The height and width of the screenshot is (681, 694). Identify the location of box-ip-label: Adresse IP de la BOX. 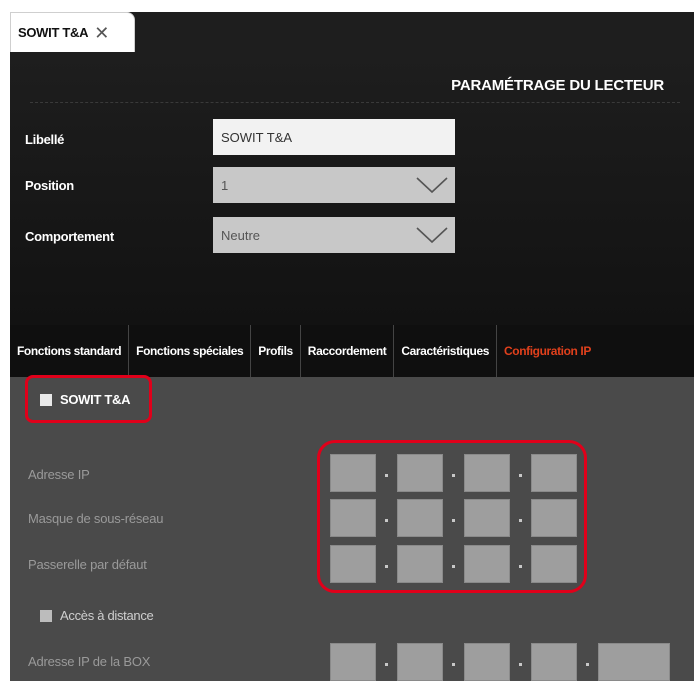
(89, 661).